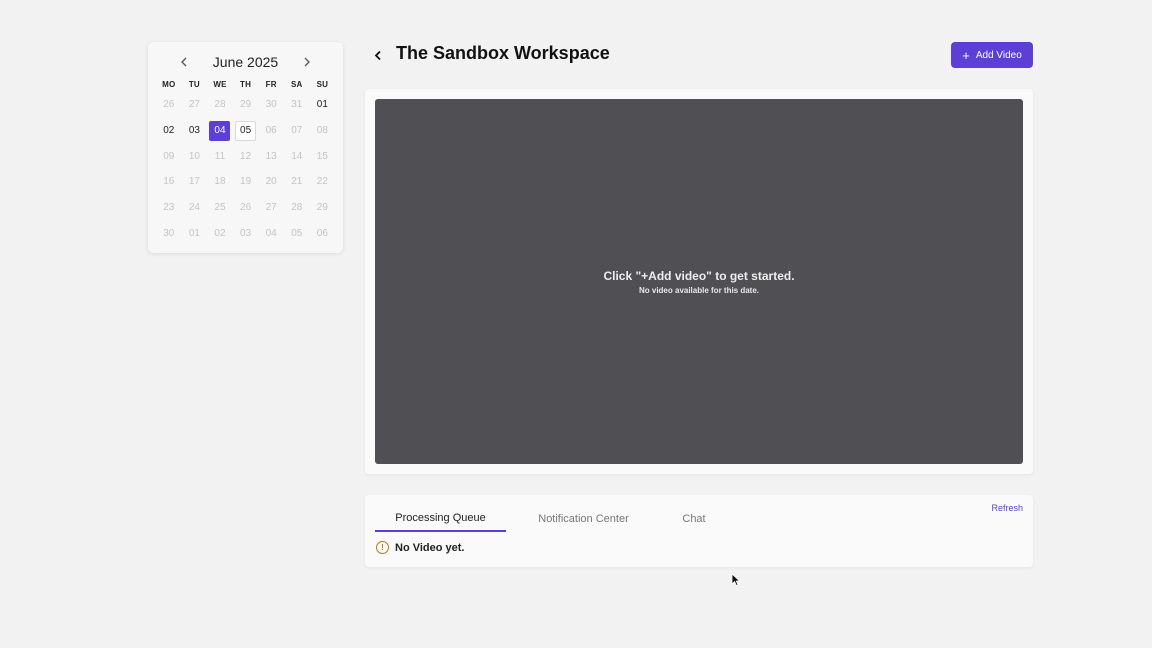 This screenshot has width=1152, height=648. I want to click on calendar-day-label: 27, so click(194, 105).